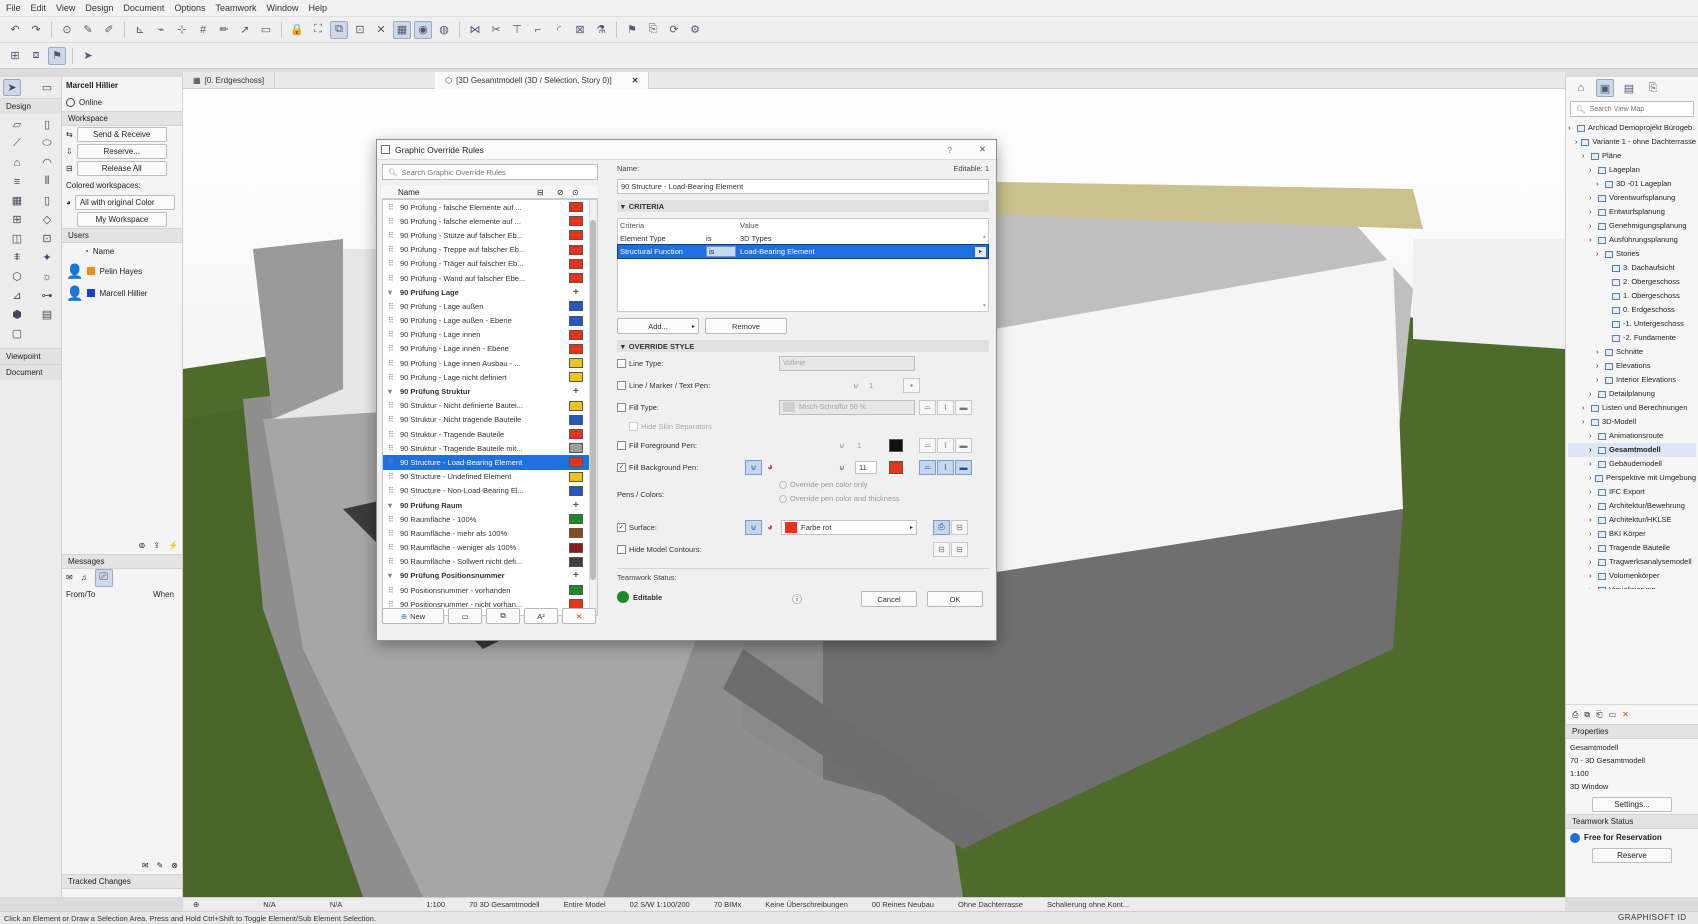 The image size is (1698, 924). Describe the element at coordinates (47, 238) in the screenshot. I see `zone-tool-icon: ⊡` at that location.